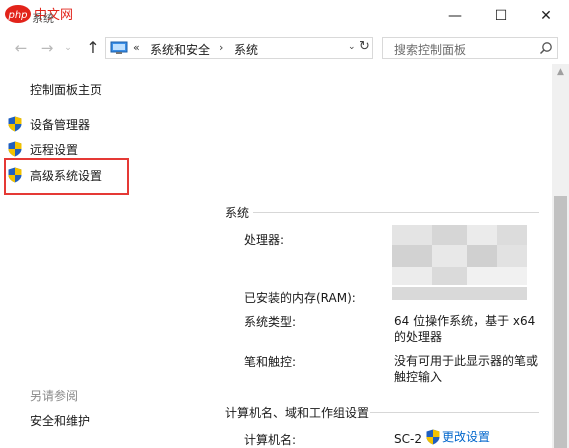 This screenshot has height=448, width=569. Describe the element at coordinates (17, 15) in the screenshot. I see `svg-text: php` at that location.